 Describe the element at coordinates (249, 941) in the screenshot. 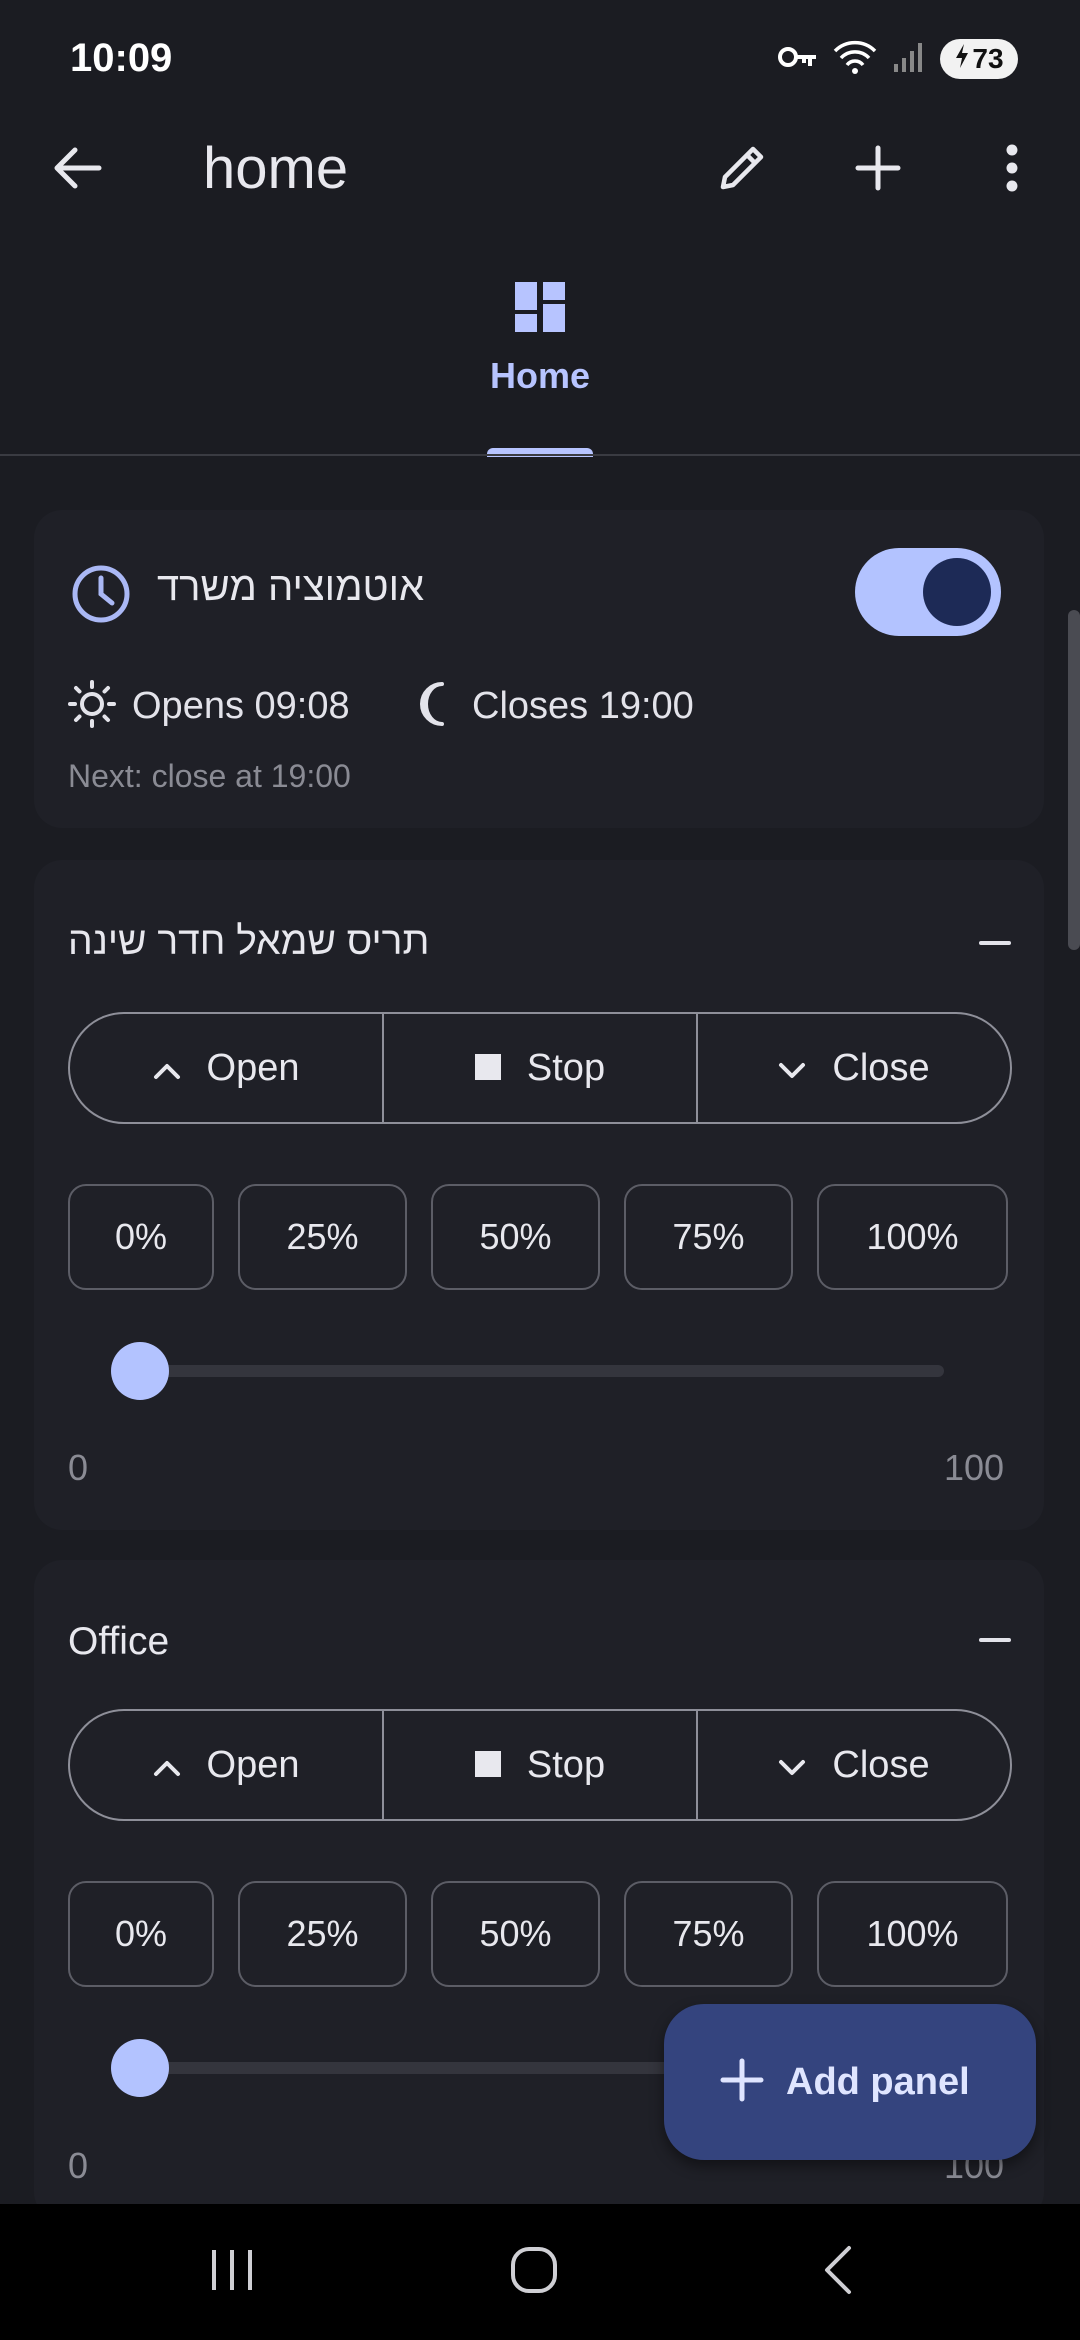

I see `panel-title: תריס שמאל חדר שינה` at that location.